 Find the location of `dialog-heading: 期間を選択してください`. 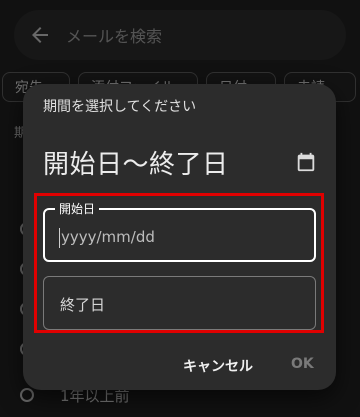

dialog-heading: 期間を選択してください is located at coordinates (120, 107).